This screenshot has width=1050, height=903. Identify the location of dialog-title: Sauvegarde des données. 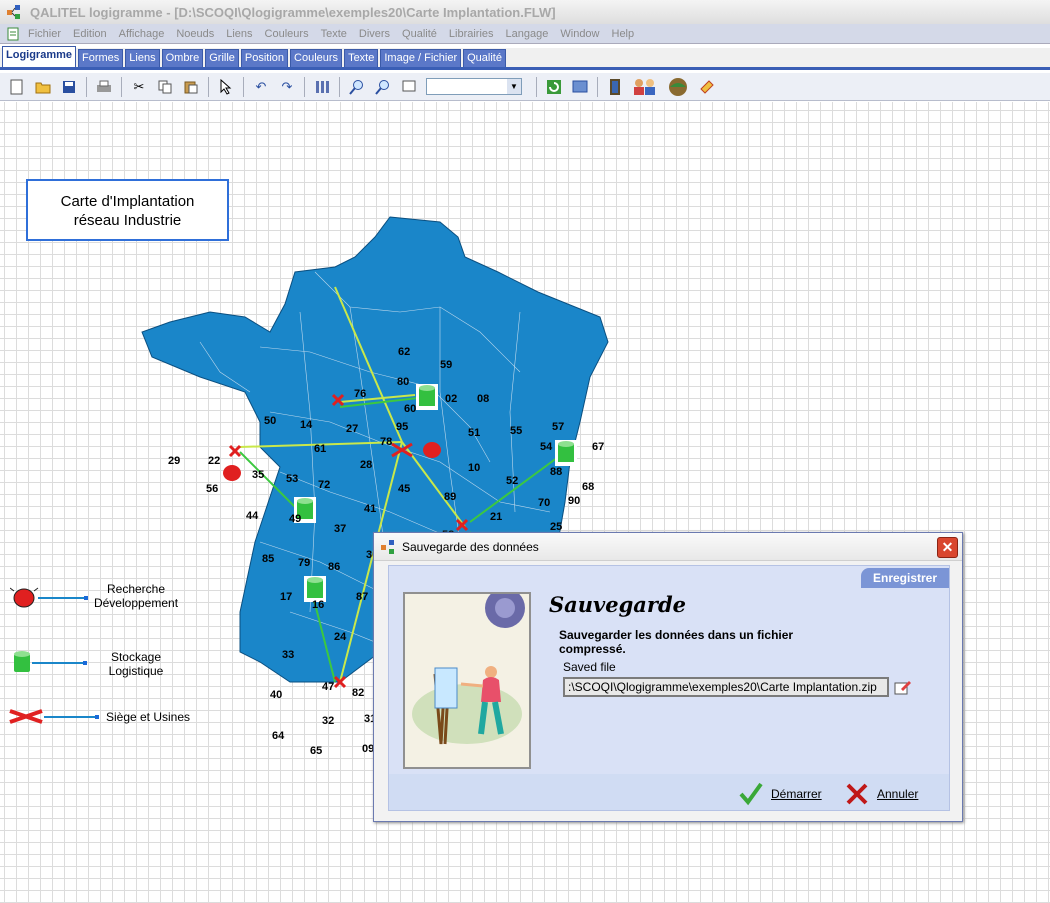
(470, 546).